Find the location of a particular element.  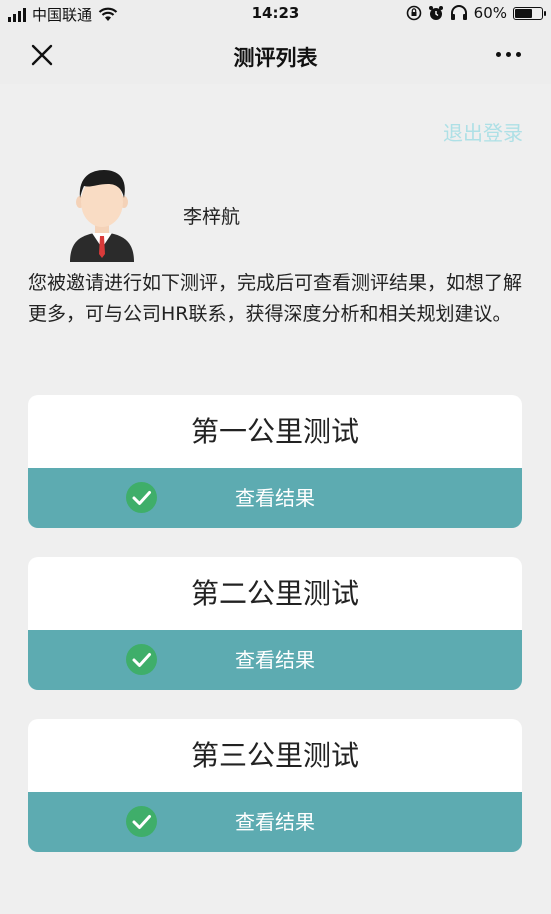

status-right: 60% is located at coordinates (476, 13).